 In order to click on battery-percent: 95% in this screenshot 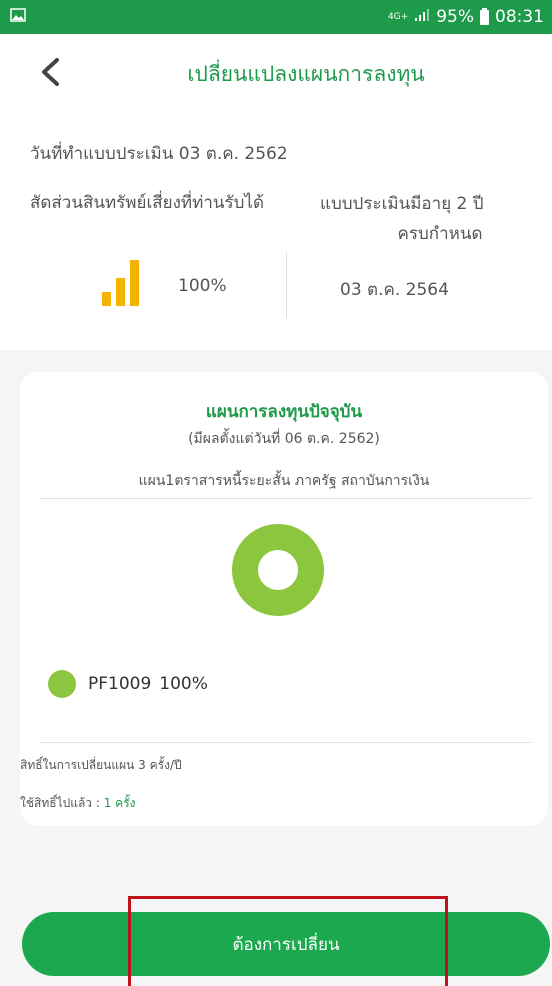, I will do `click(455, 17)`.